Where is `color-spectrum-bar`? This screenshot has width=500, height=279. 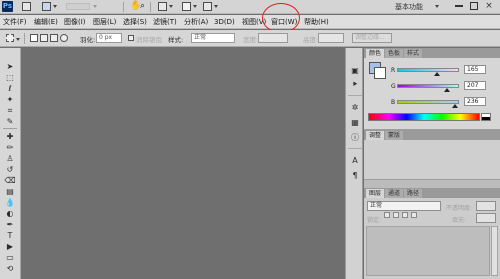
color-spectrum-bar is located at coordinates (424, 117).